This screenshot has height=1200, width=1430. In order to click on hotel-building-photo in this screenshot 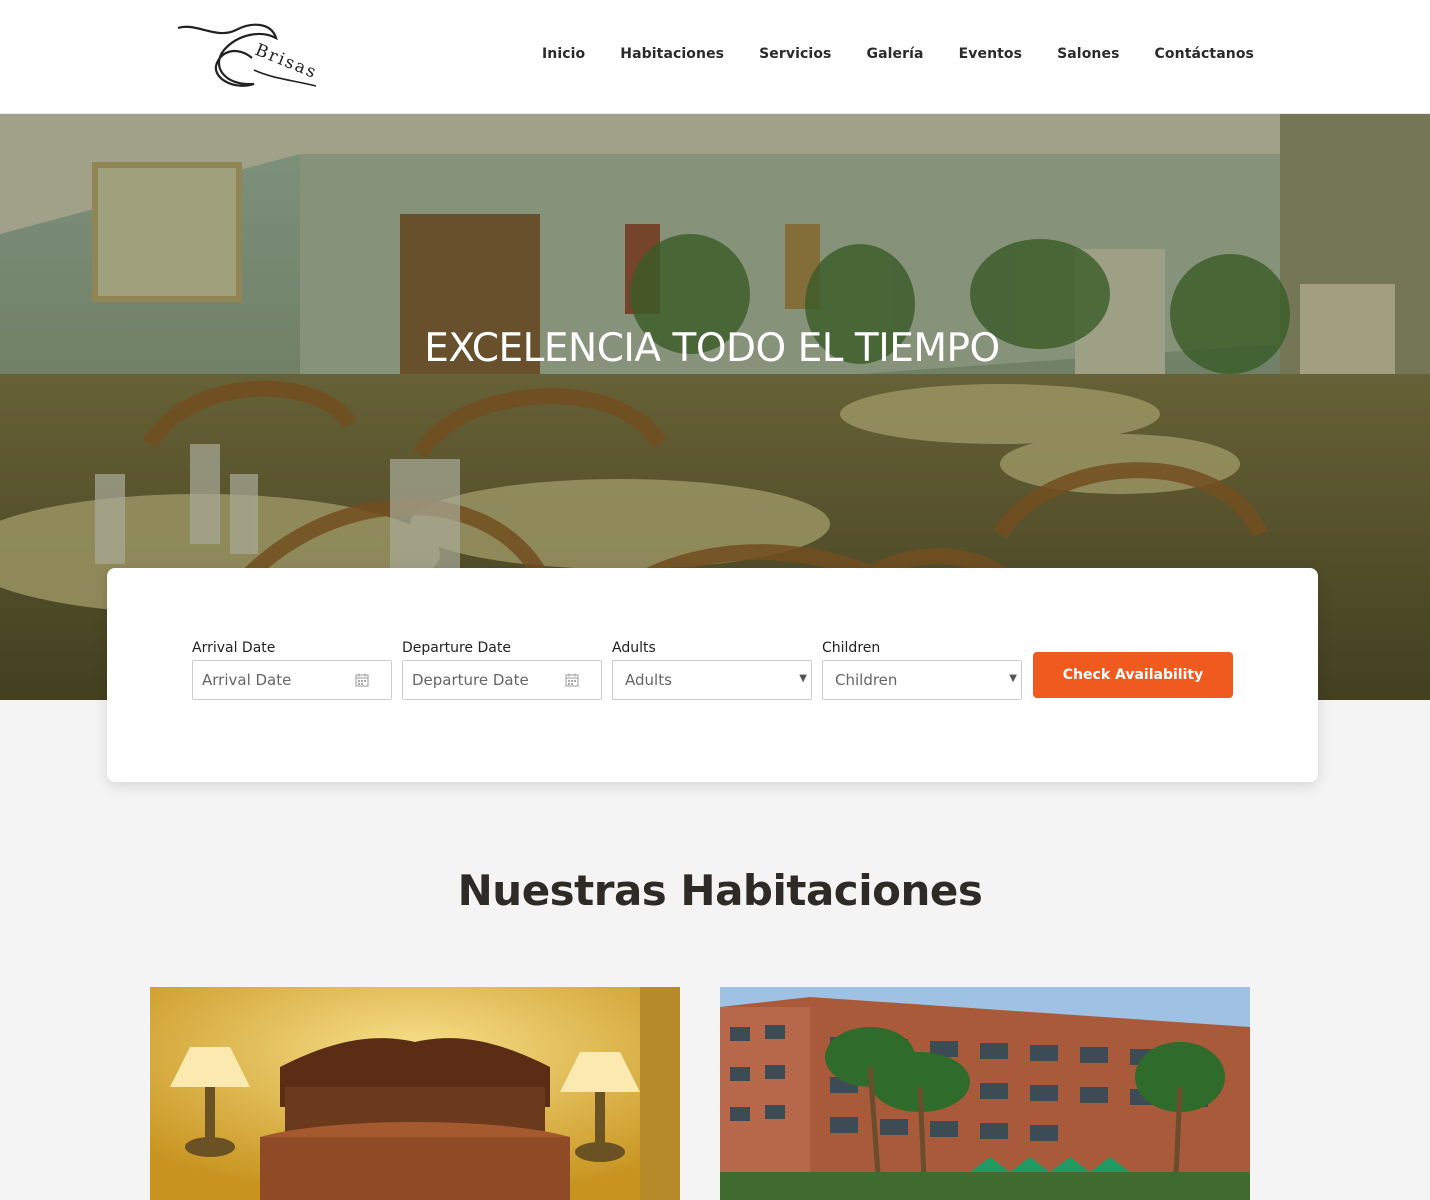, I will do `click(985, 1093)`.